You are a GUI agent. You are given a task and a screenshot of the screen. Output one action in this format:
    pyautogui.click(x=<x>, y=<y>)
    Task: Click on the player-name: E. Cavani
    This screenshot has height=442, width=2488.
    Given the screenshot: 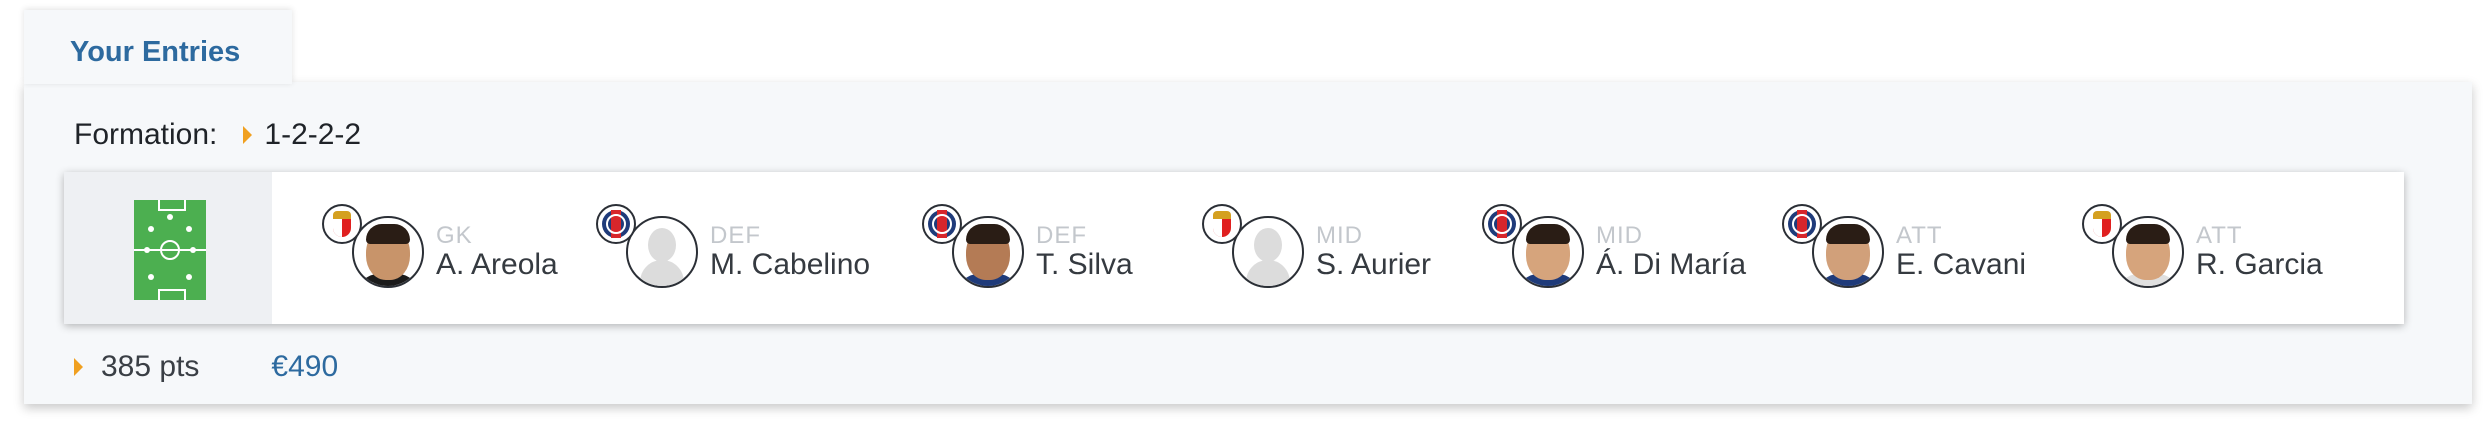 What is the action you would take?
    pyautogui.click(x=1961, y=265)
    